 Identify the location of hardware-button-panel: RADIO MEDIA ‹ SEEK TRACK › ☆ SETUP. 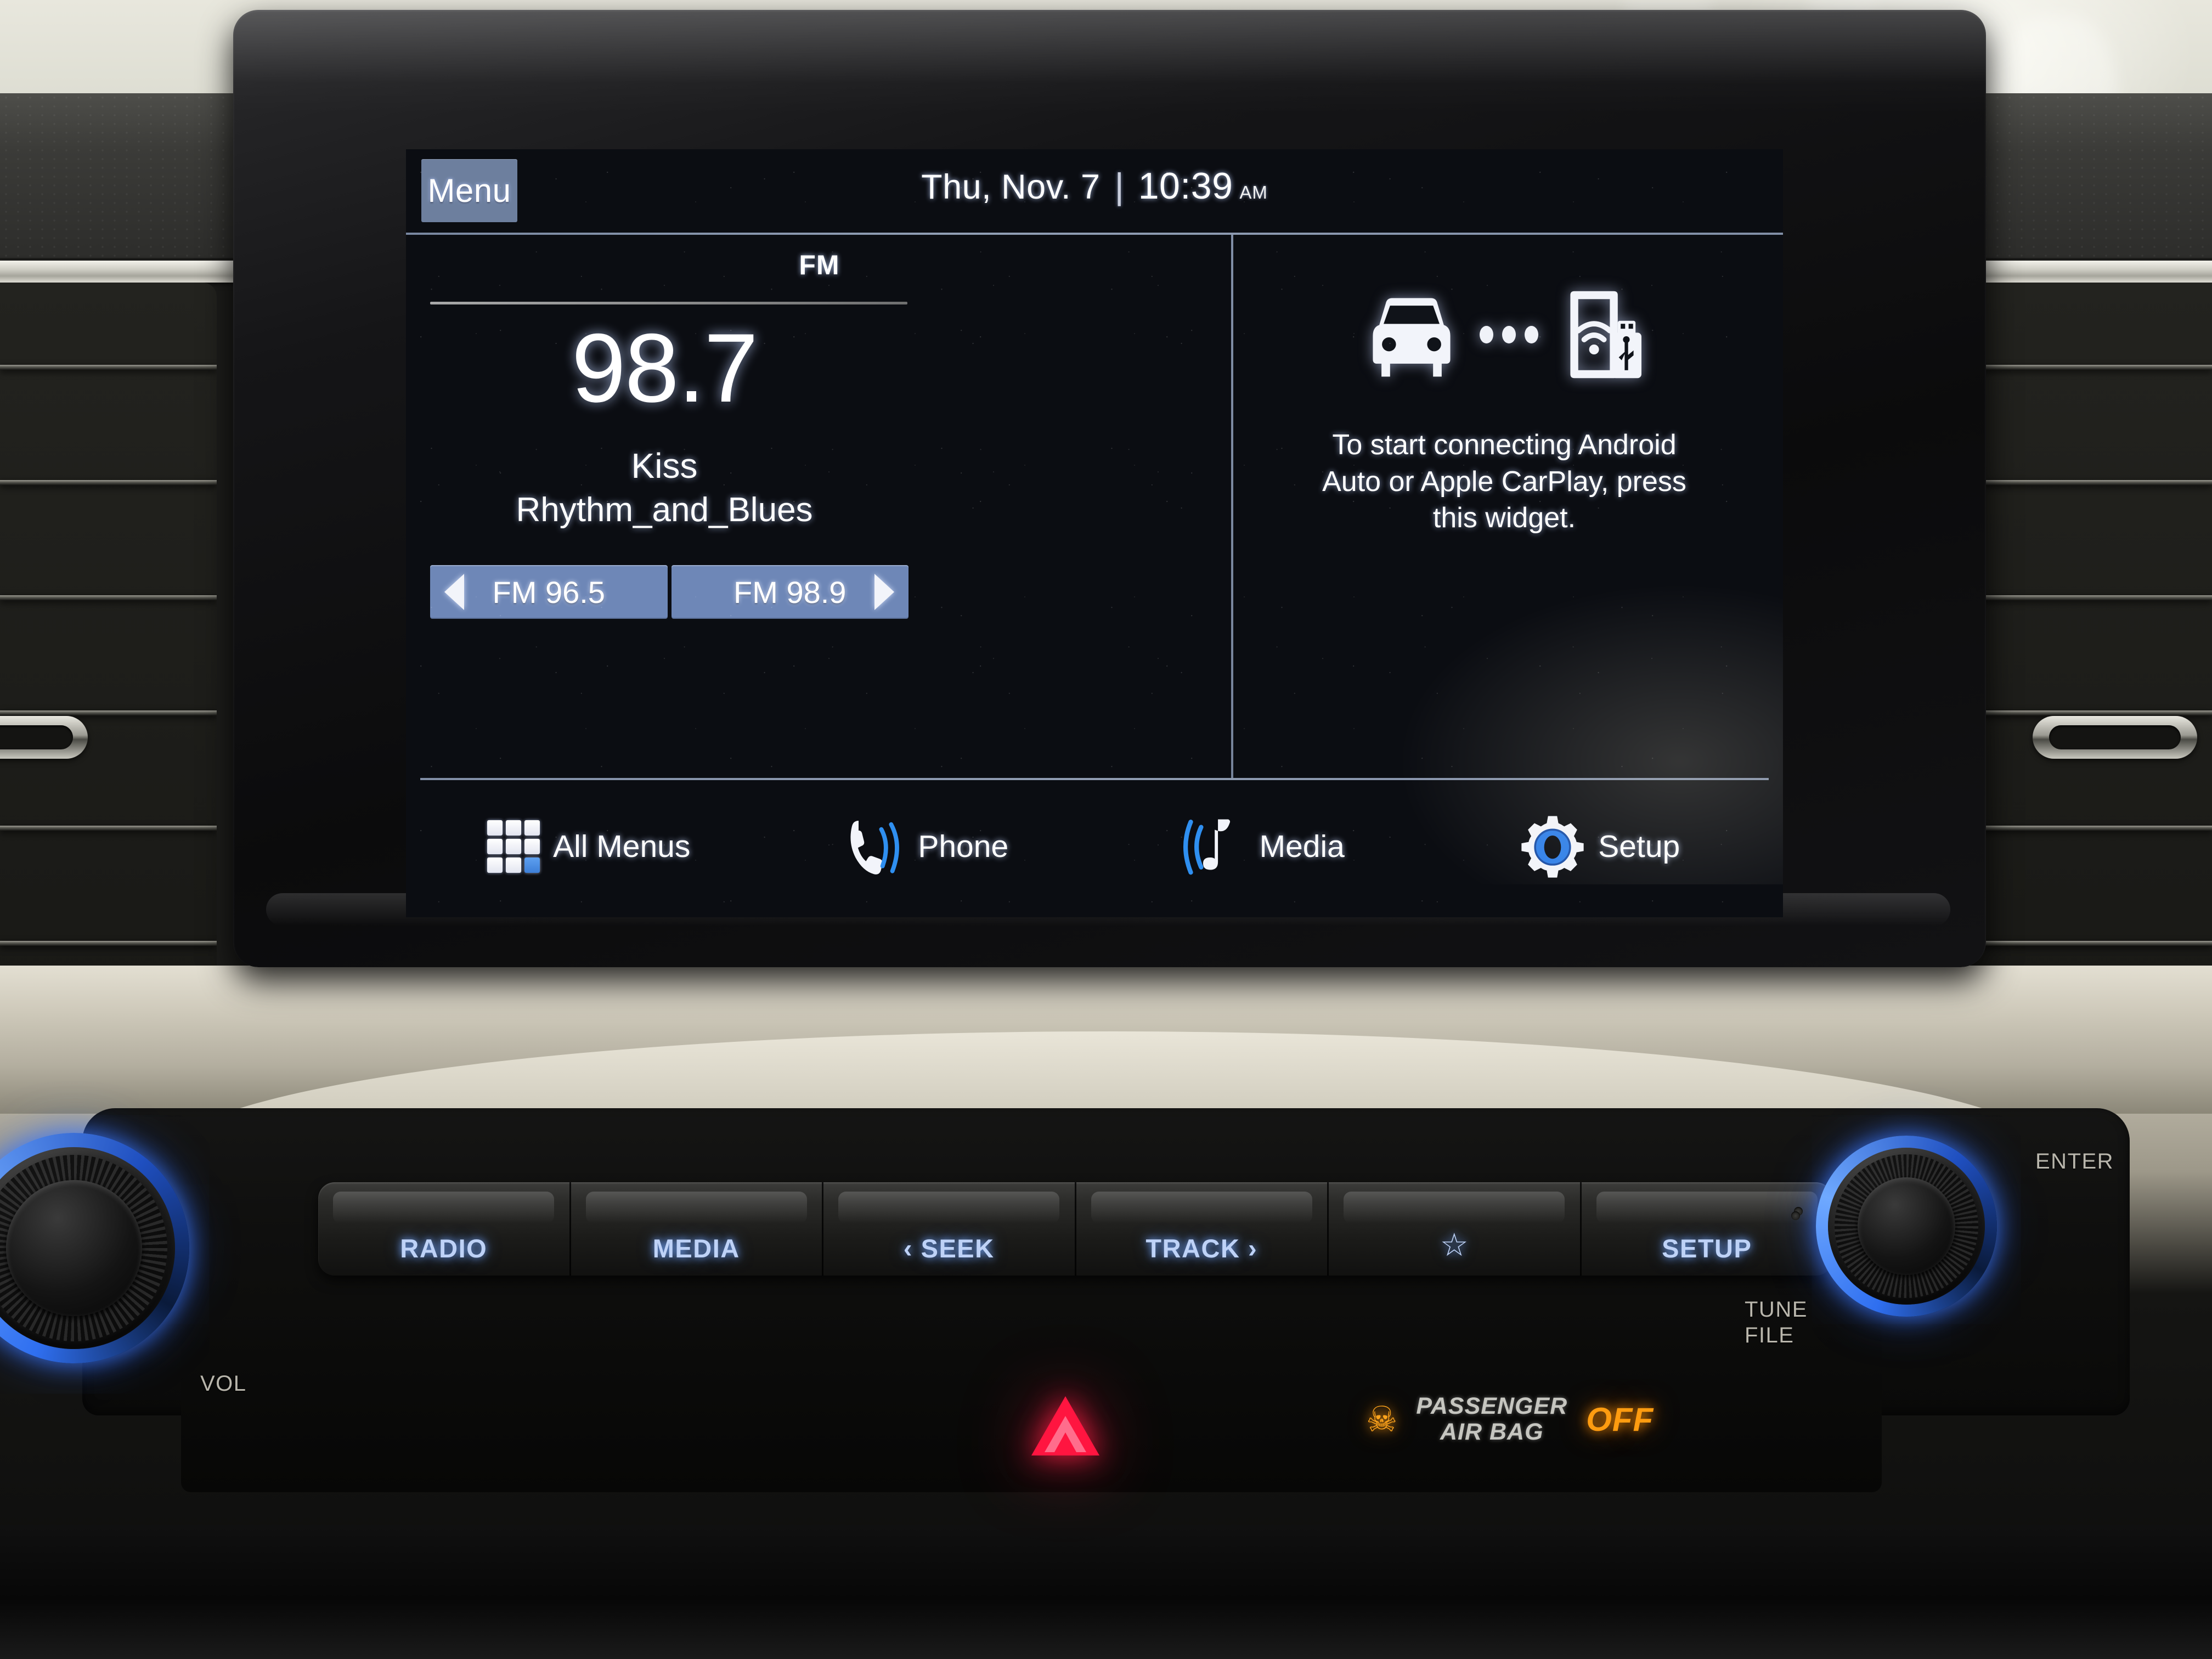
(1075, 1229).